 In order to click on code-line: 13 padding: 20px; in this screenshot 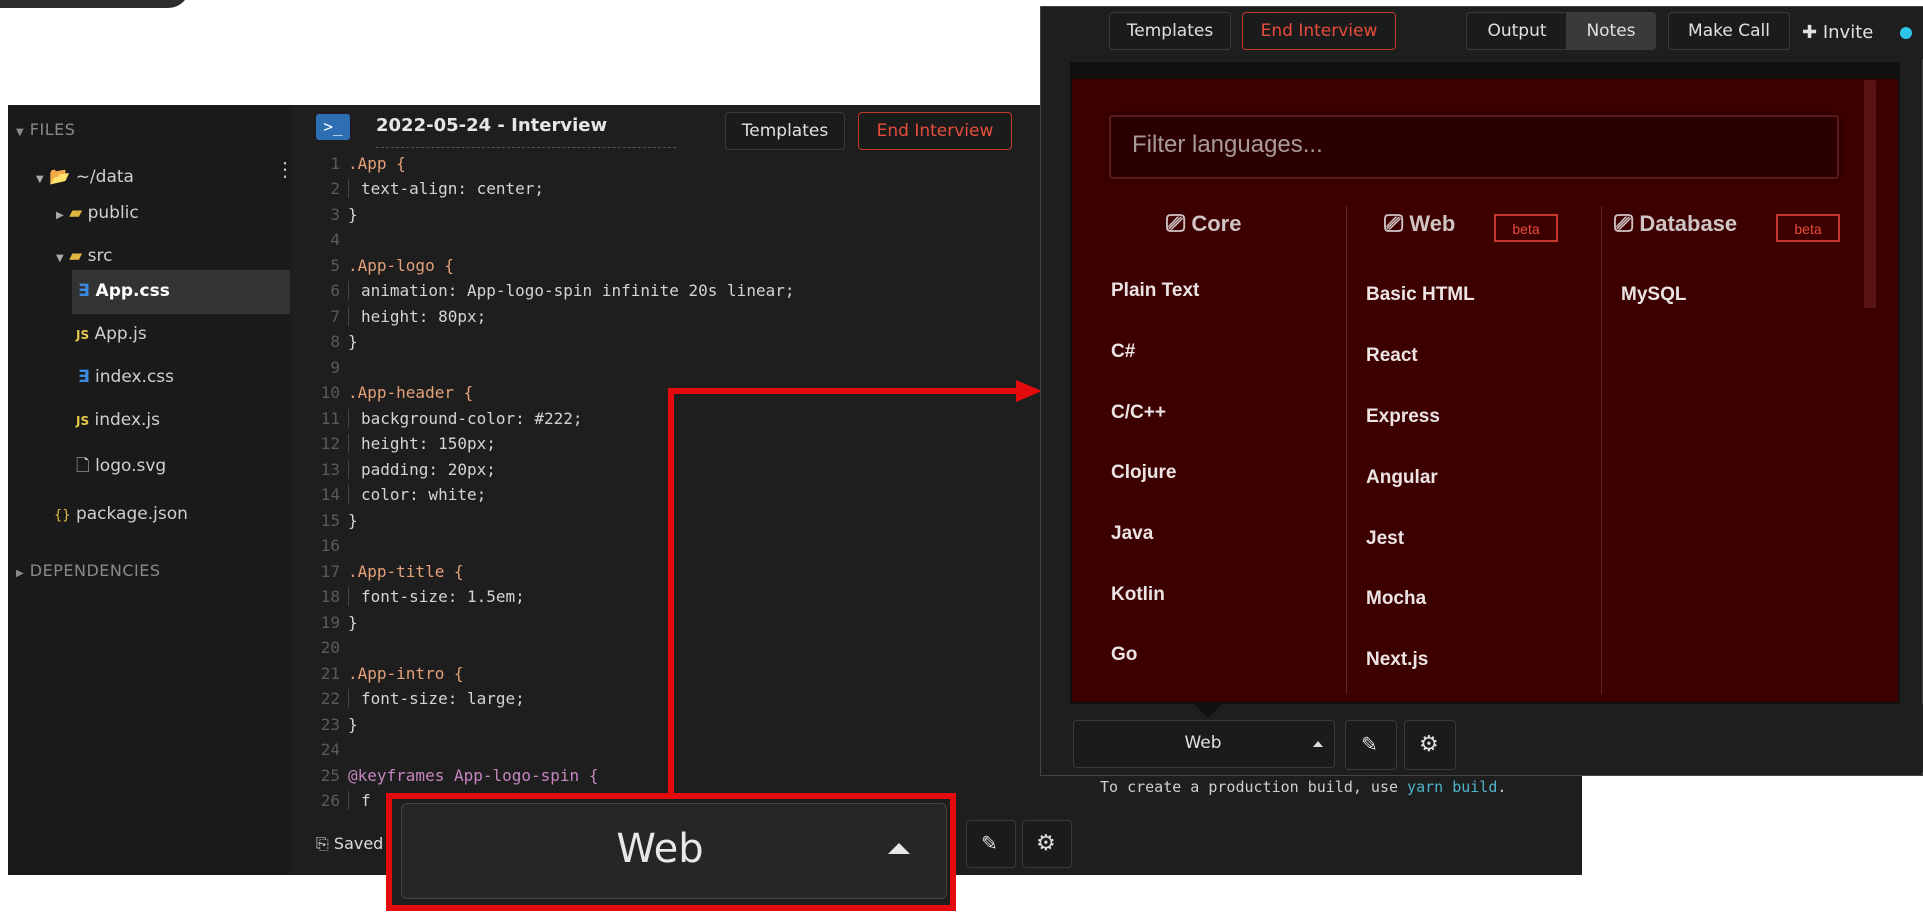, I will do `click(408, 469)`.